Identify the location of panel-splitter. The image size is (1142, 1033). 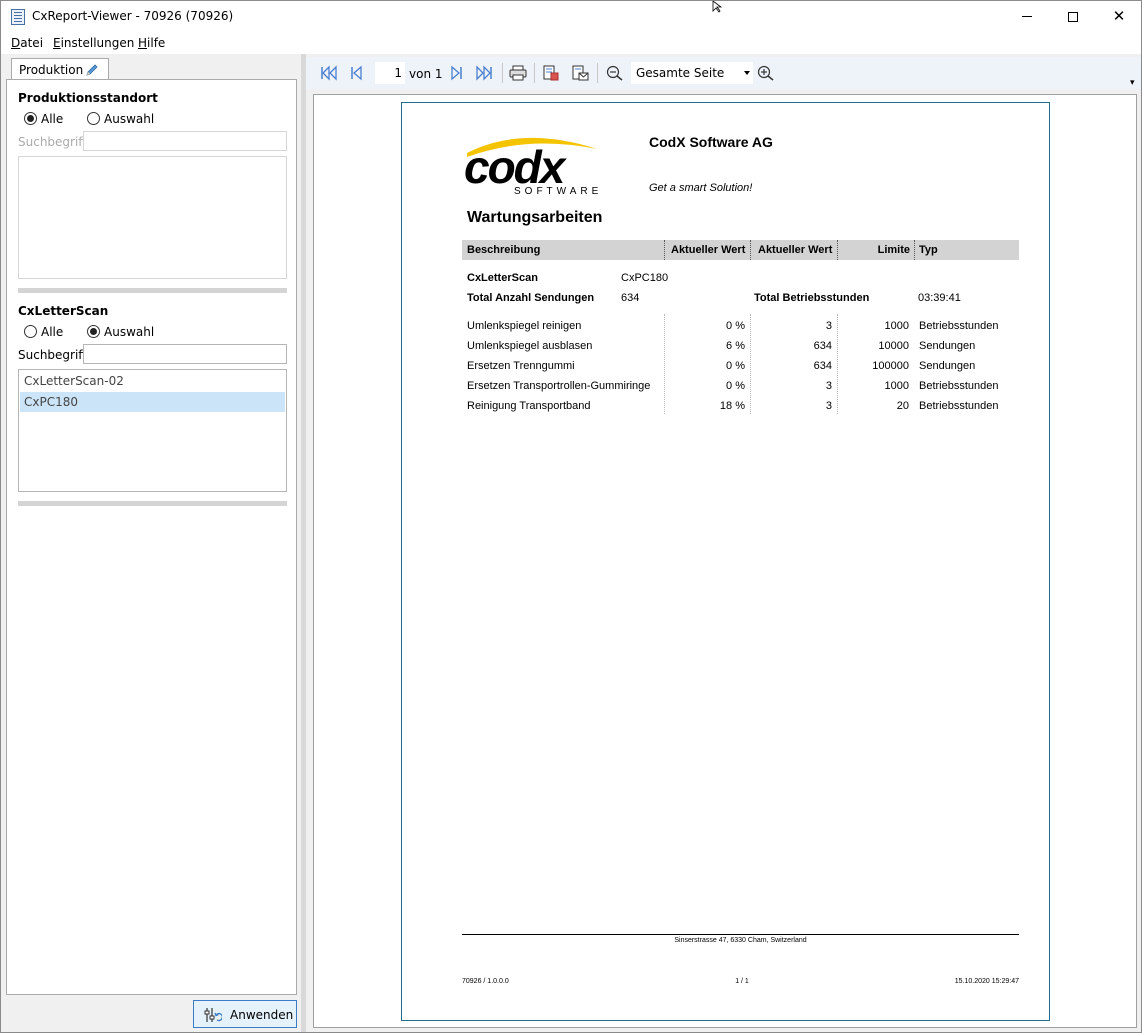
(303, 543).